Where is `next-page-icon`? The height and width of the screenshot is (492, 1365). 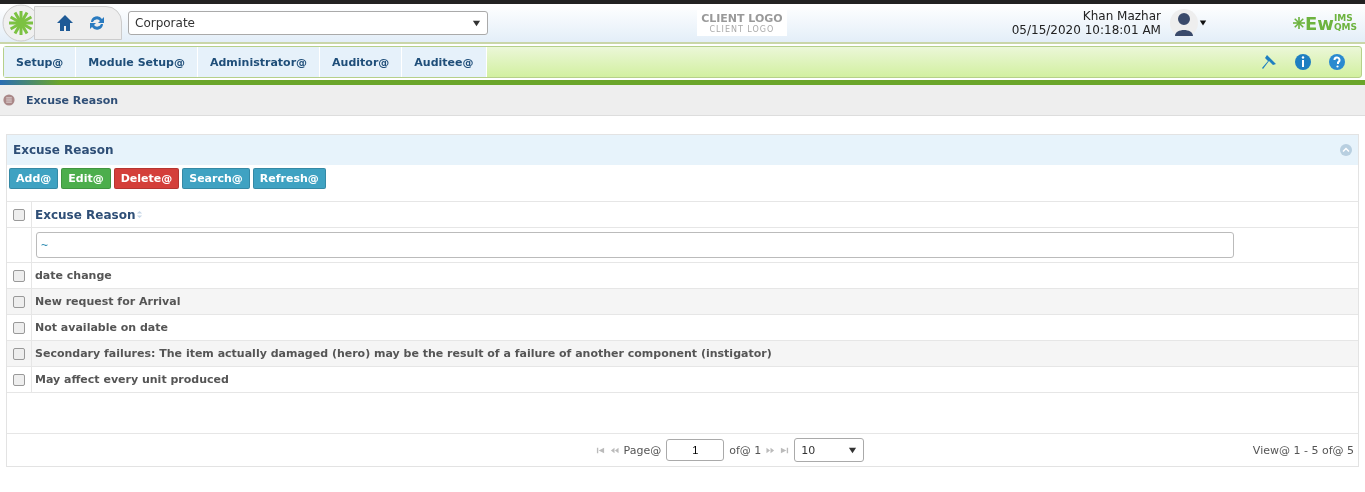 next-page-icon is located at coordinates (771, 450).